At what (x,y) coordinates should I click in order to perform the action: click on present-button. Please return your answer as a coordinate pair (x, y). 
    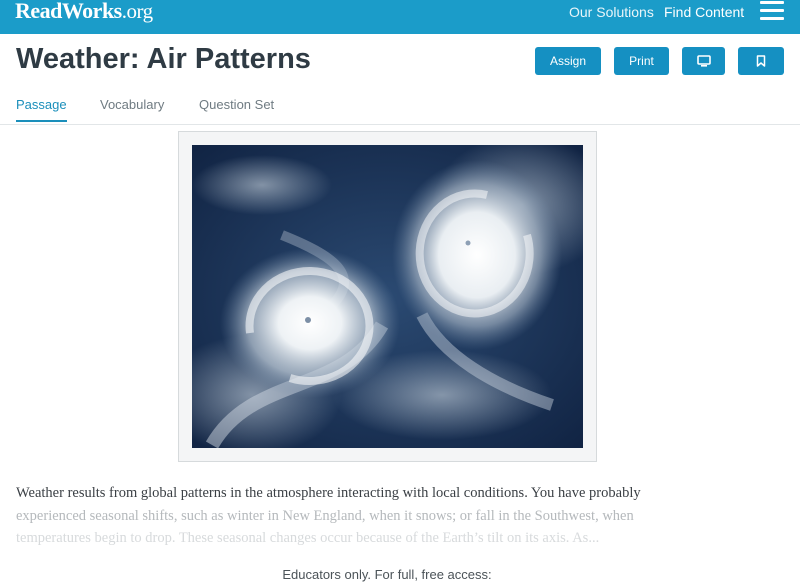
    Looking at the image, I should click on (703, 61).